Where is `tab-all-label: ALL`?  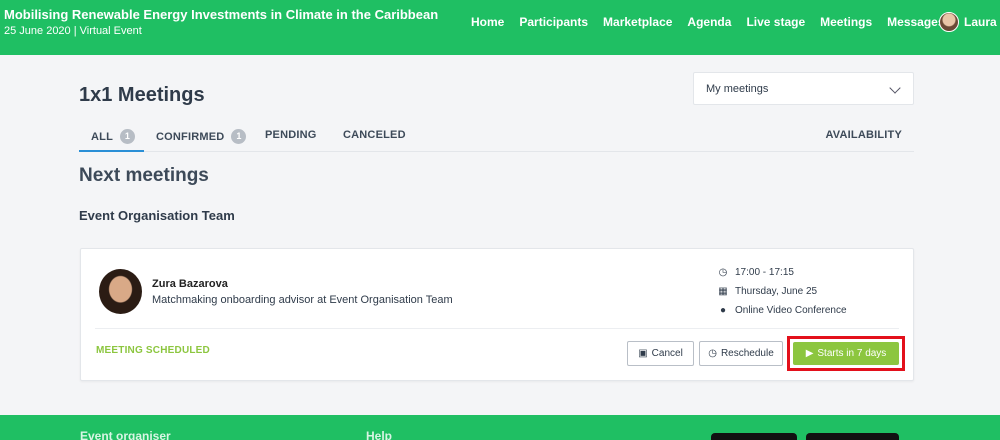
tab-all-label: ALL is located at coordinates (102, 136).